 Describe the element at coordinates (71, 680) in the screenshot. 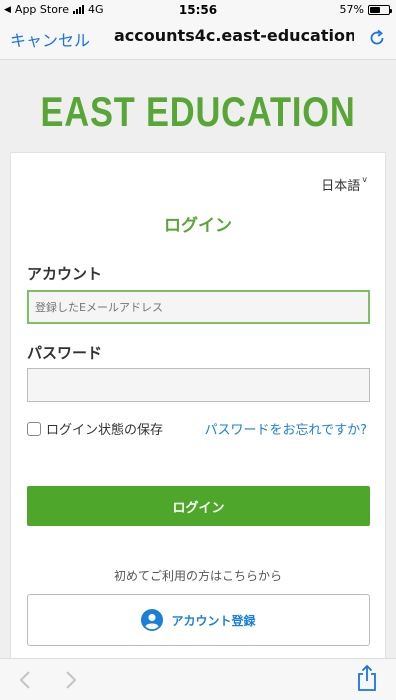

I see `forward-arrow-icon` at that location.